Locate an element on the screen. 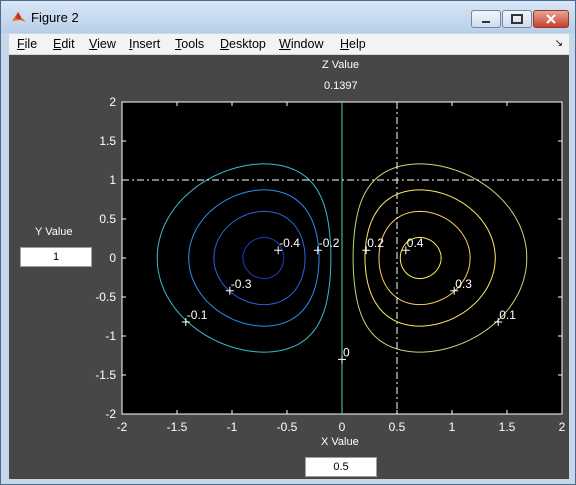 The image size is (576, 485). close-button is located at coordinates (551, 19).